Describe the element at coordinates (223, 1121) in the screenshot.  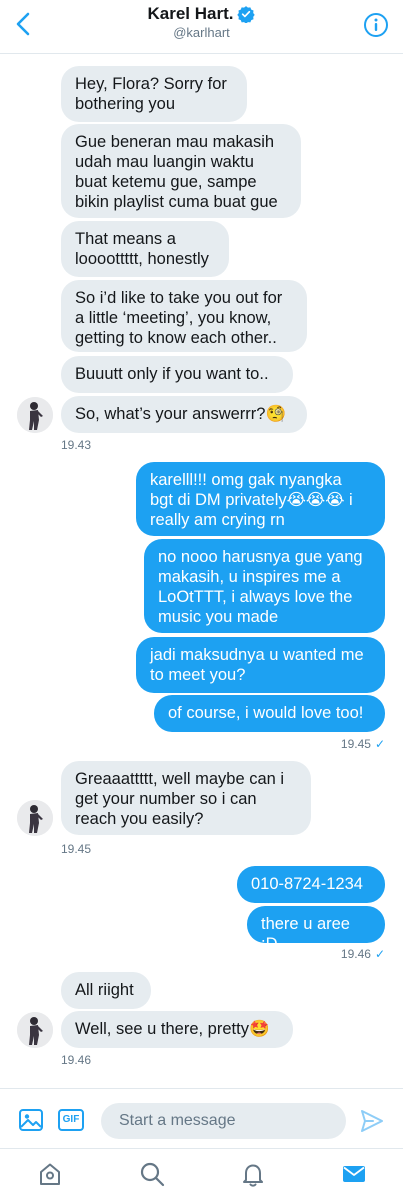
I see `message-input` at that location.